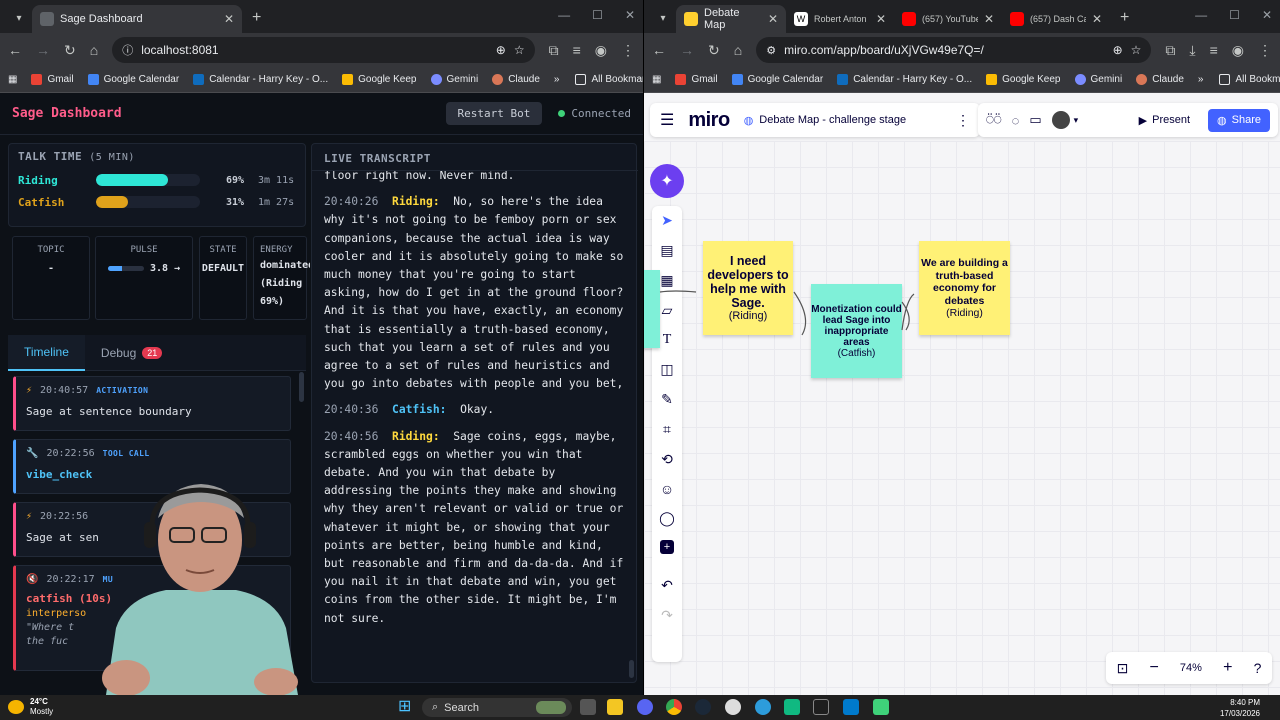  Describe the element at coordinates (52, 79) in the screenshot. I see `bookmark-gmail: Gmail` at that location.